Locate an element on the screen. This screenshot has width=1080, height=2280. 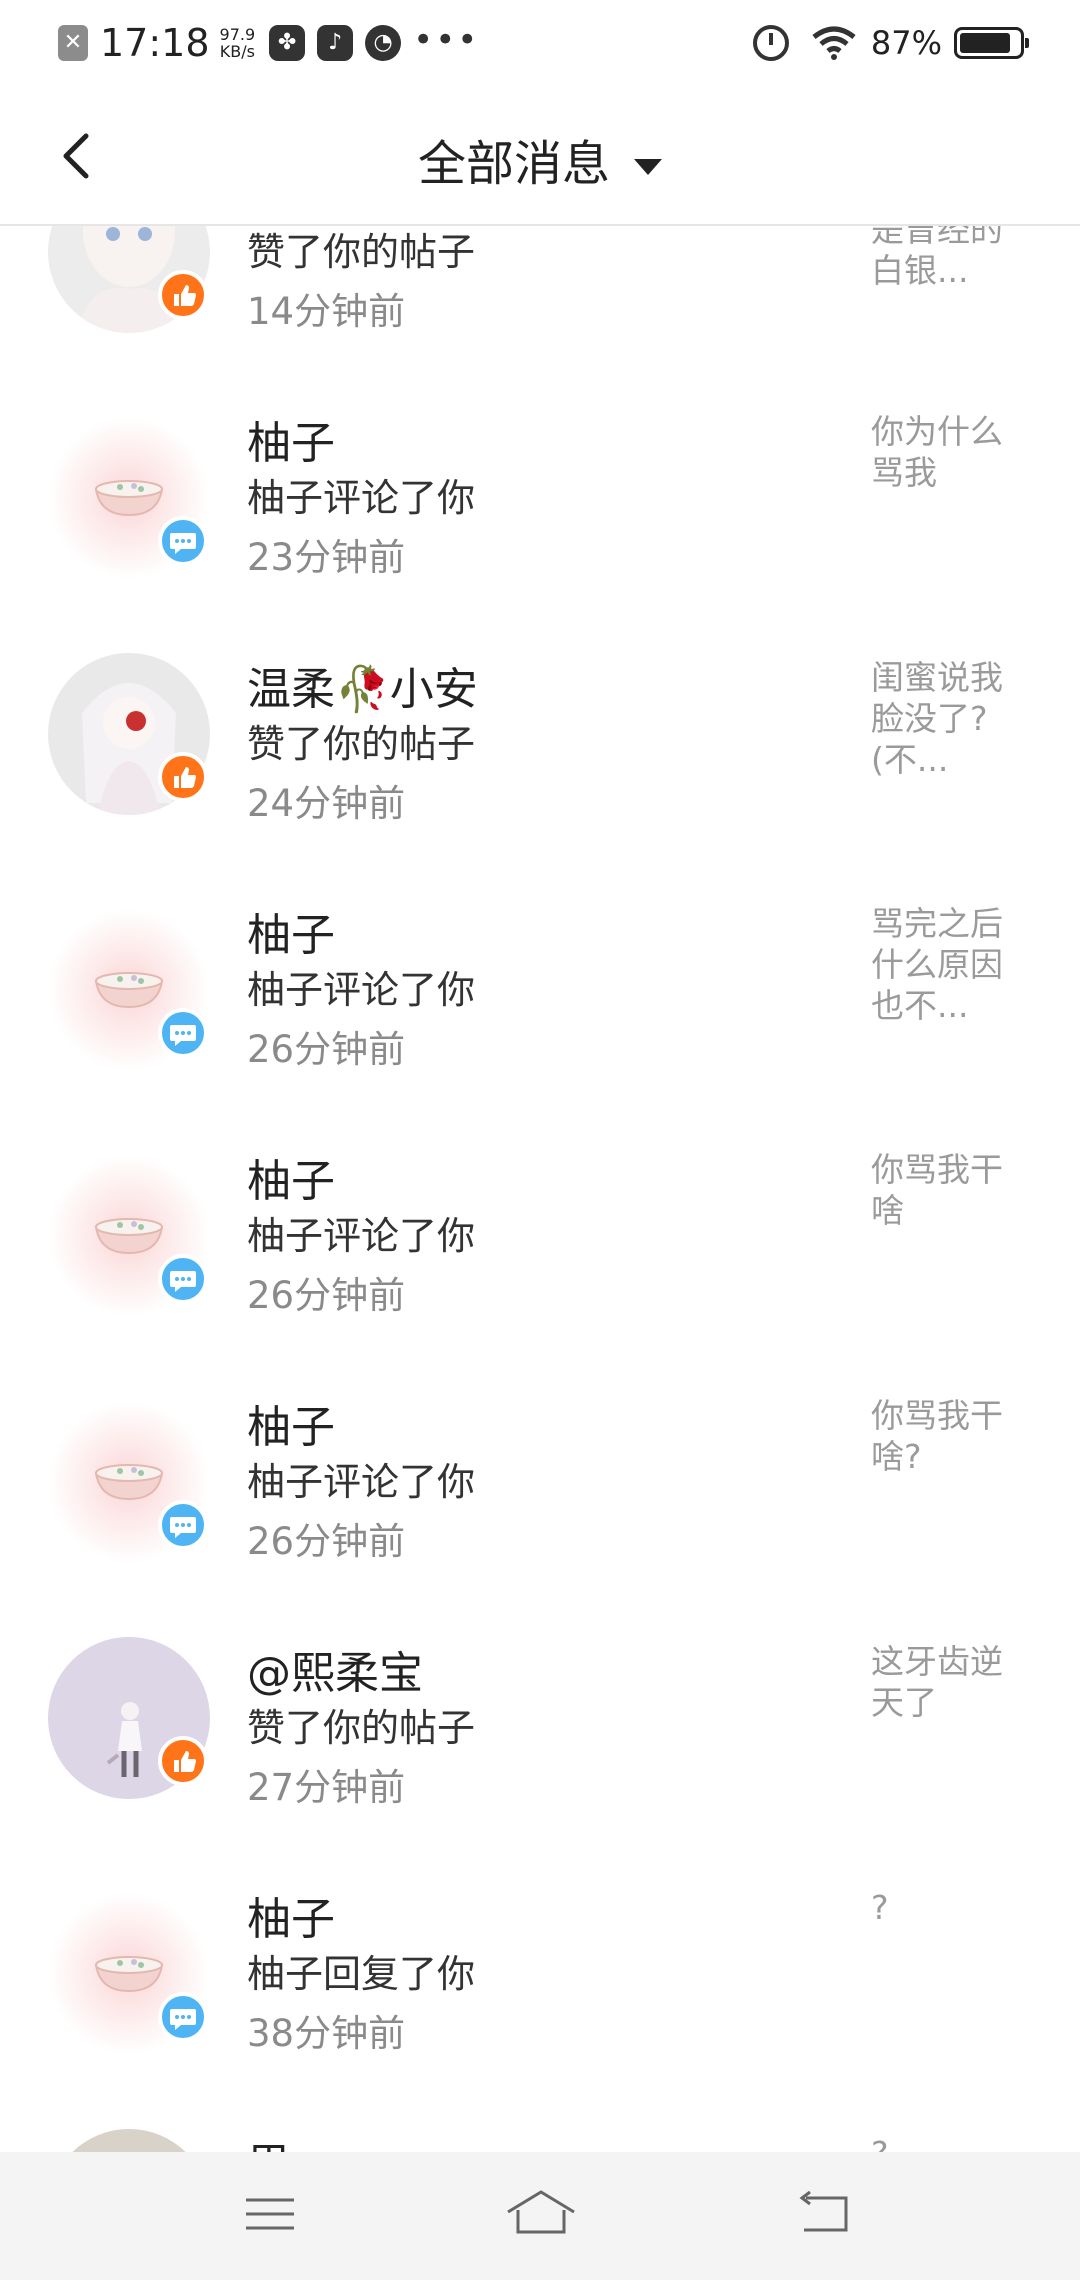
battery-icon is located at coordinates (991, 43).